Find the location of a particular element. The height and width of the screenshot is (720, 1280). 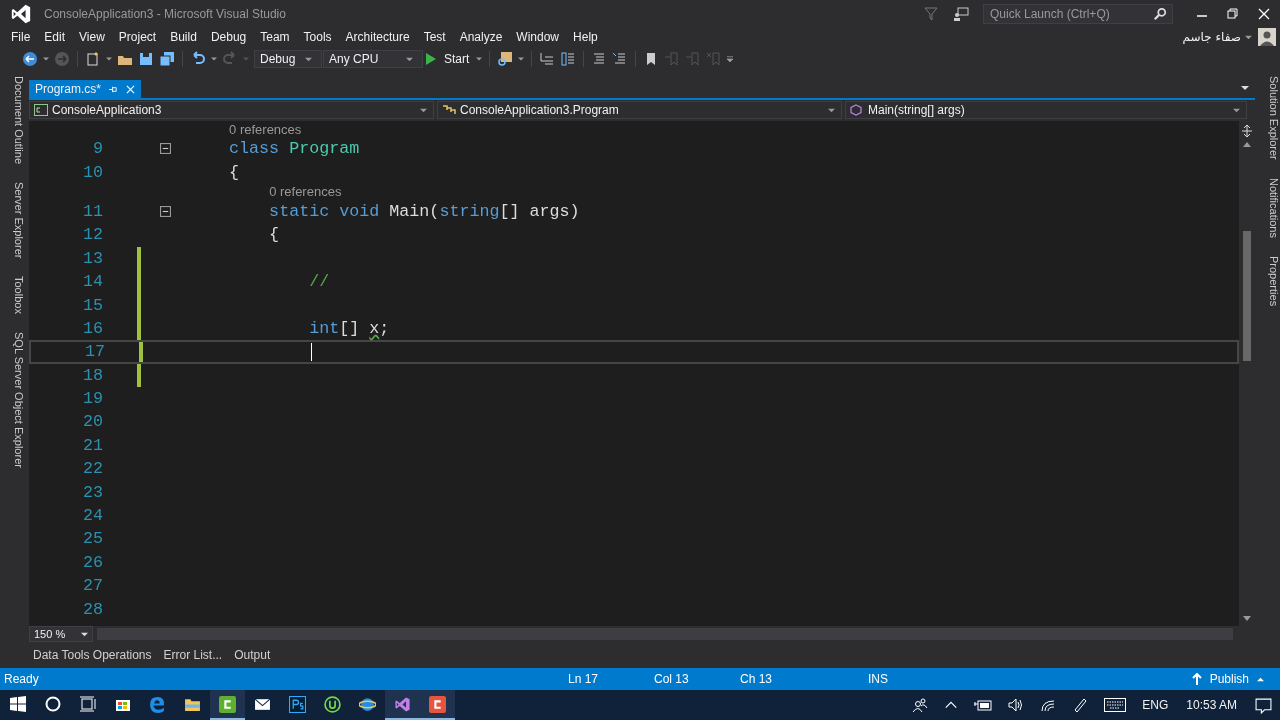

quick-launch-field: Quick Launch (Ctrl+Q) is located at coordinates (1078, 14).